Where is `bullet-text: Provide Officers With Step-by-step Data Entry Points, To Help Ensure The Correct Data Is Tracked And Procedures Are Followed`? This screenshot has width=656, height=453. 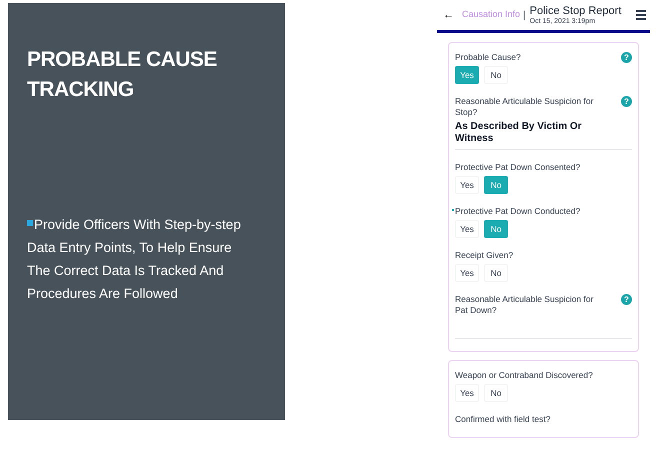 bullet-text: Provide Officers With Step-by-step Data Entry Points, To Help Ensure The Correct Data Is Tracked And Procedures Are Followed is located at coordinates (134, 259).